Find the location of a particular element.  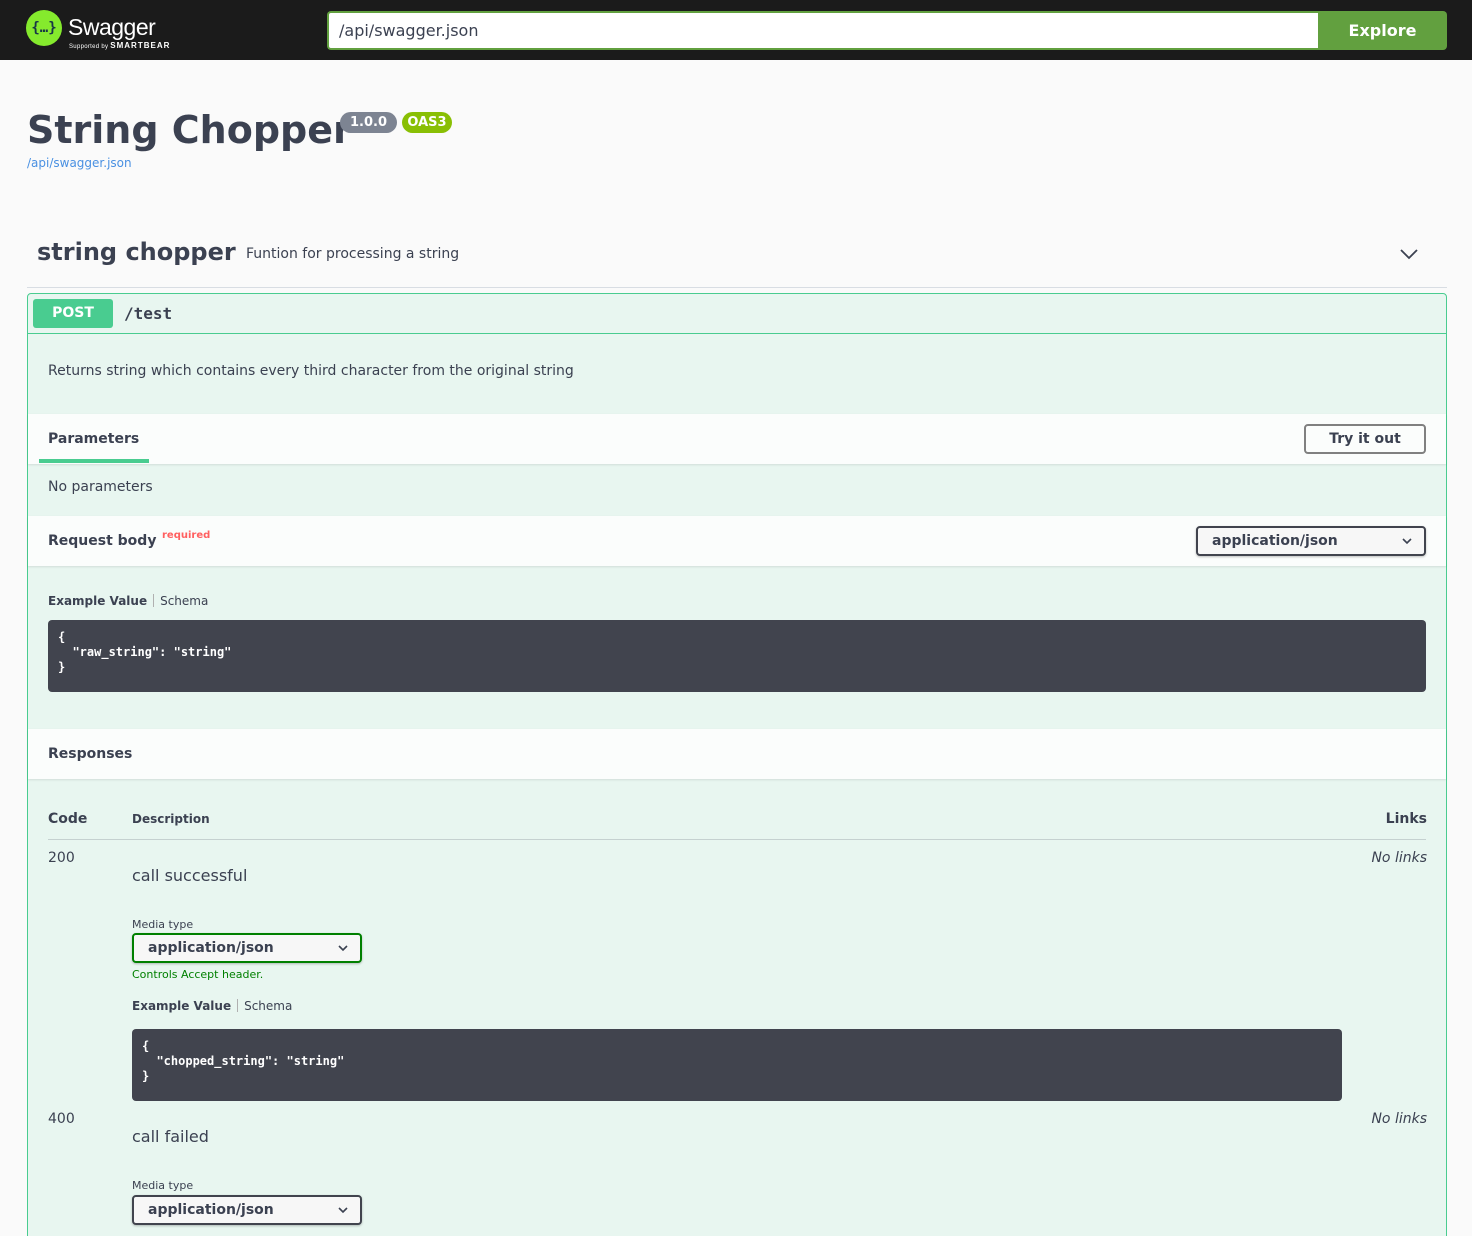

operation-path: /test is located at coordinates (148, 313).